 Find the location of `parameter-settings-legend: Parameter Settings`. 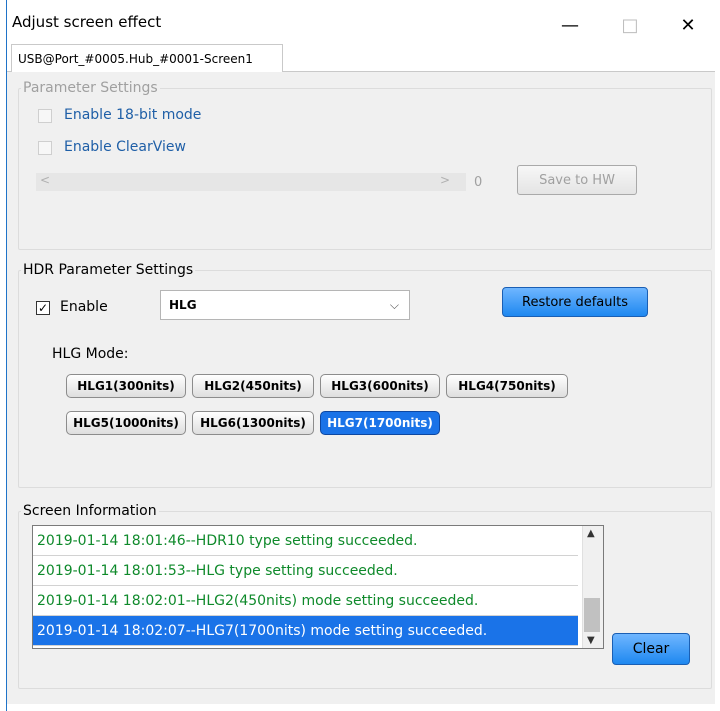

parameter-settings-legend: Parameter Settings is located at coordinates (90, 88).